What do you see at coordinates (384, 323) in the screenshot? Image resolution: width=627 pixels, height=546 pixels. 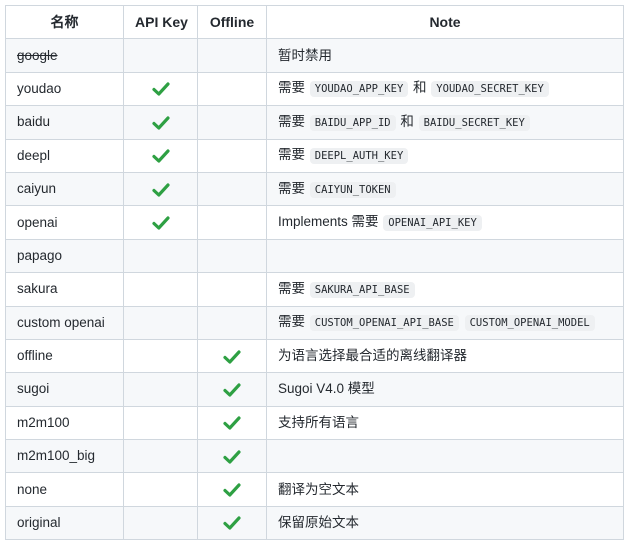 I see `env-var-code: CUSTOM_OPENAI_API_BASE` at bounding box center [384, 323].